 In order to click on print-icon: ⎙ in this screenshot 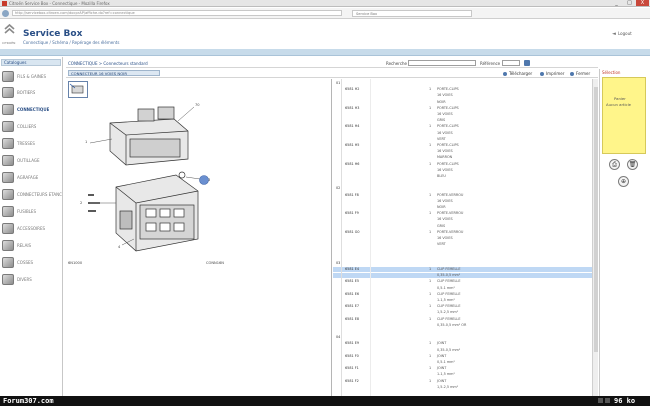, I will do `click(614, 164)`.